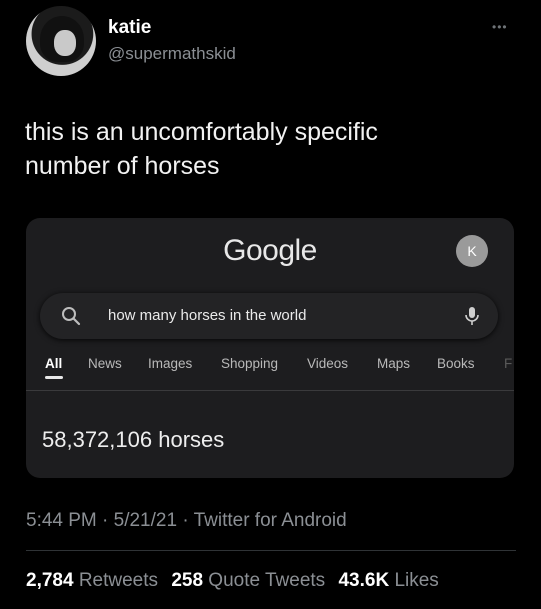  Describe the element at coordinates (250, 363) in the screenshot. I see `tab-shopping: Shopping` at that location.